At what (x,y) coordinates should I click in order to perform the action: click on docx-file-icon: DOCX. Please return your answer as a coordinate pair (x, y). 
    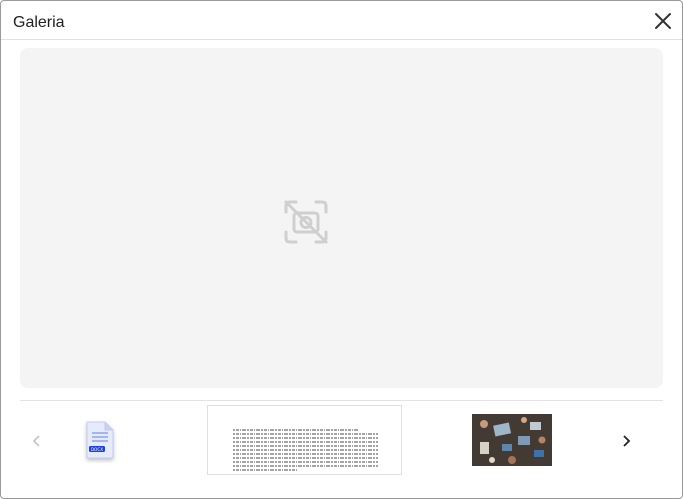
    Looking at the image, I should click on (100, 440).